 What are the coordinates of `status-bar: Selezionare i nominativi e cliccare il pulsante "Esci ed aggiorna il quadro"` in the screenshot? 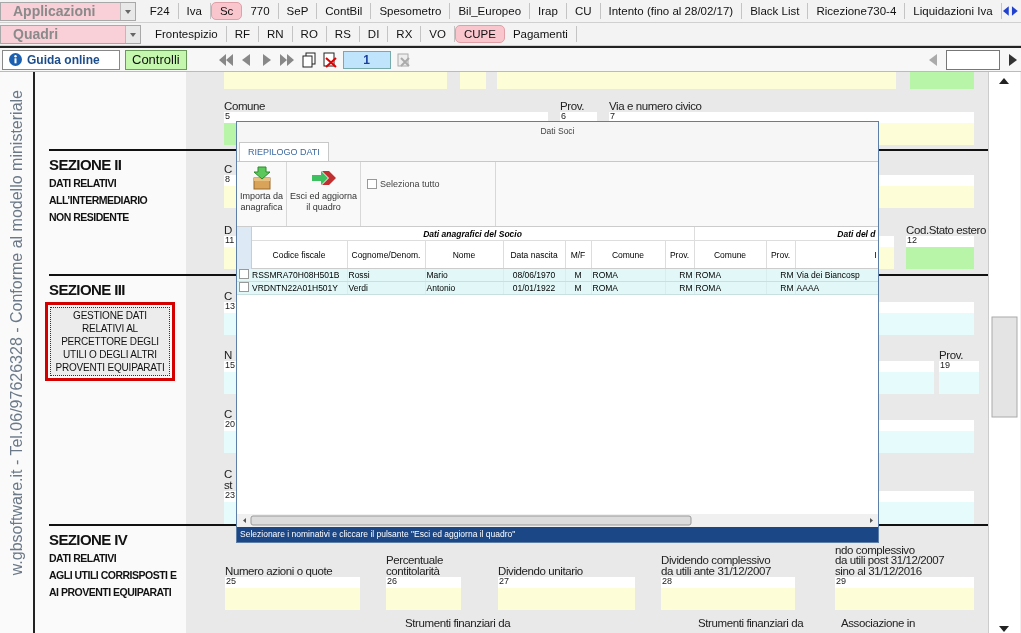 It's located at (557, 534).